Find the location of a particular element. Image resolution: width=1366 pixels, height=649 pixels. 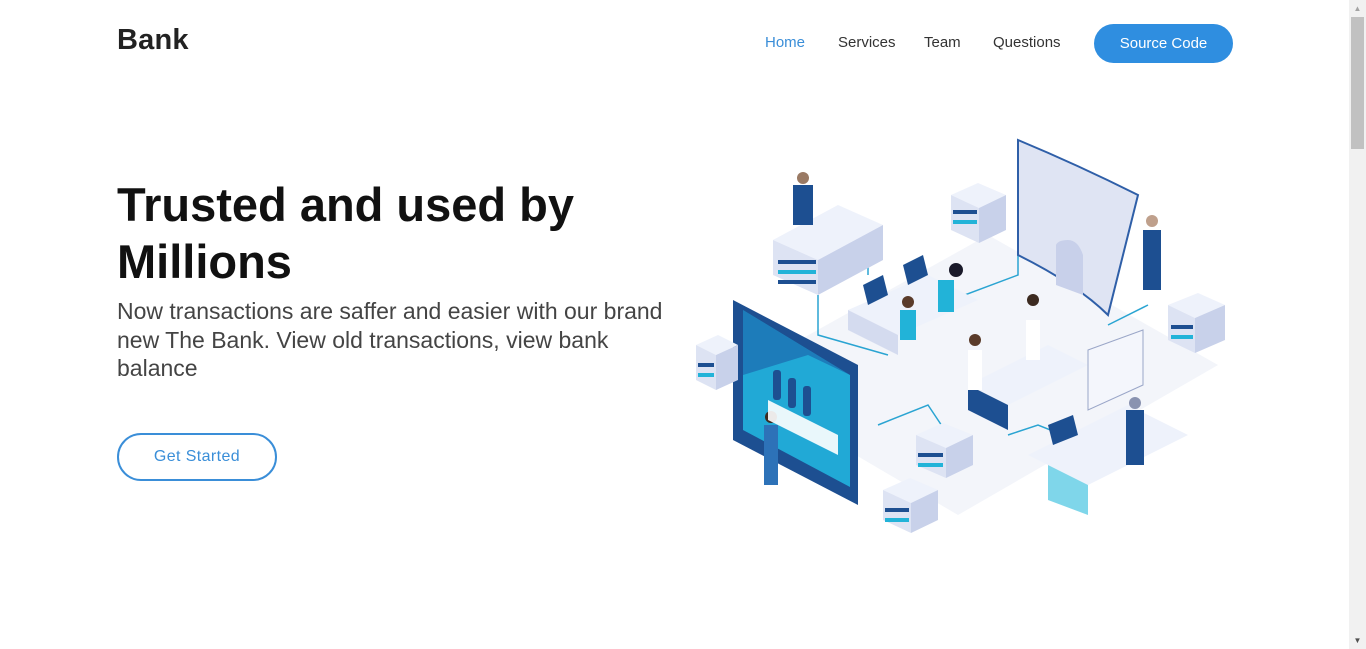

scroll-thumb is located at coordinates (1357, 83).